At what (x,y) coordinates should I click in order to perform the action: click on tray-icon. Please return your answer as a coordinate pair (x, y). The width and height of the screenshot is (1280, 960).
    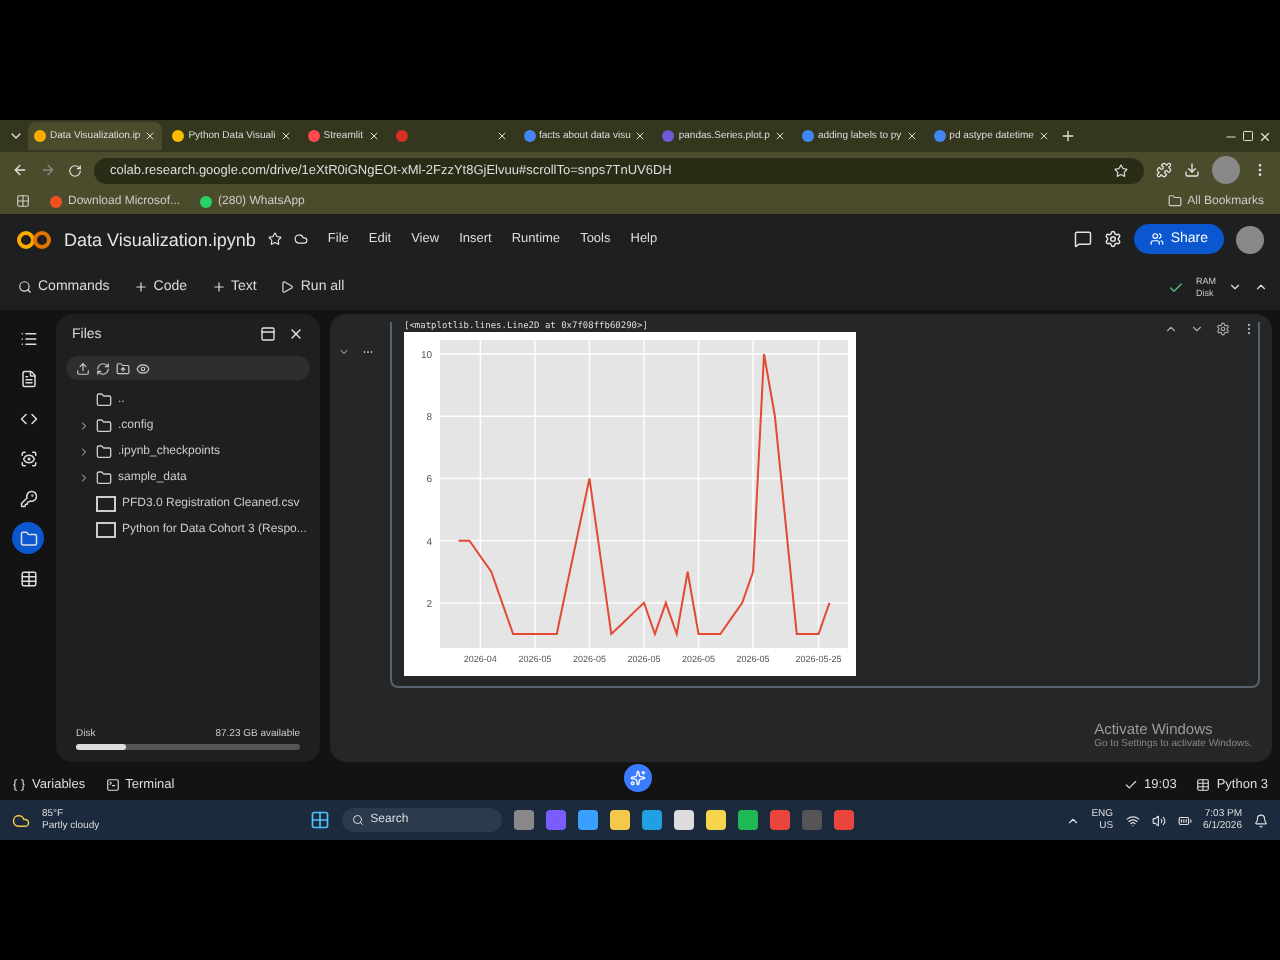
    Looking at the image, I should click on (1072, 820).